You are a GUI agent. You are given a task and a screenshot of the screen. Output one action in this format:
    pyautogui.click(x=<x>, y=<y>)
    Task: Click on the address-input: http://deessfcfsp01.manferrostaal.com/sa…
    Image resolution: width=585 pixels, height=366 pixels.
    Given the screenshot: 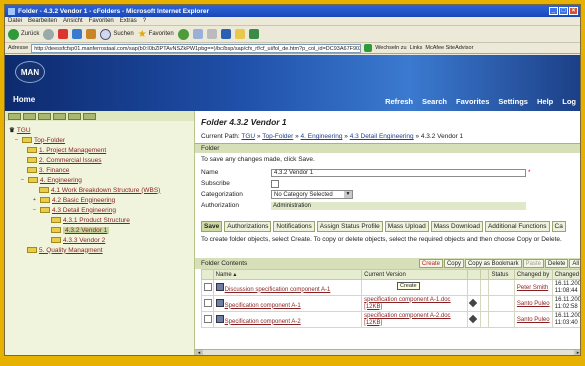 What is the action you would take?
    pyautogui.click(x=196, y=48)
    